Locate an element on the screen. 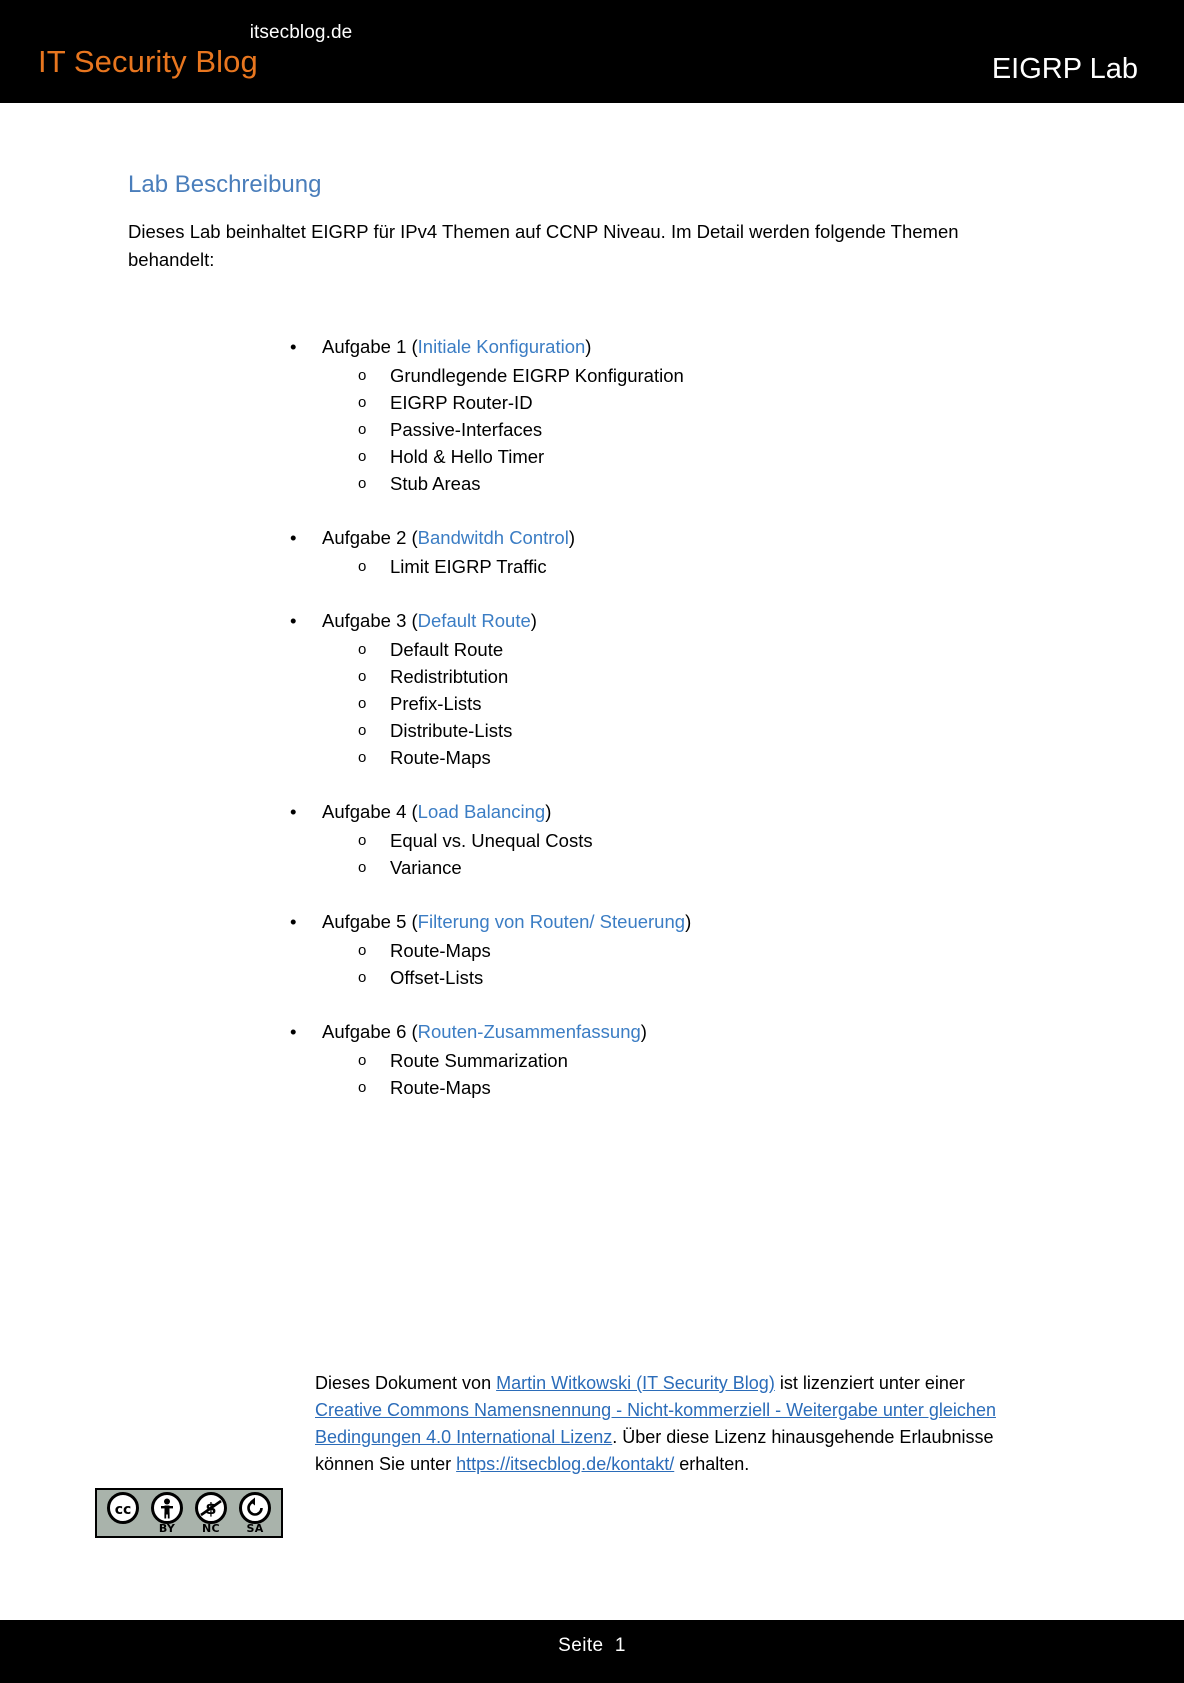  sub-item: o Limit EIGRP Traffic is located at coordinates (593, 566).